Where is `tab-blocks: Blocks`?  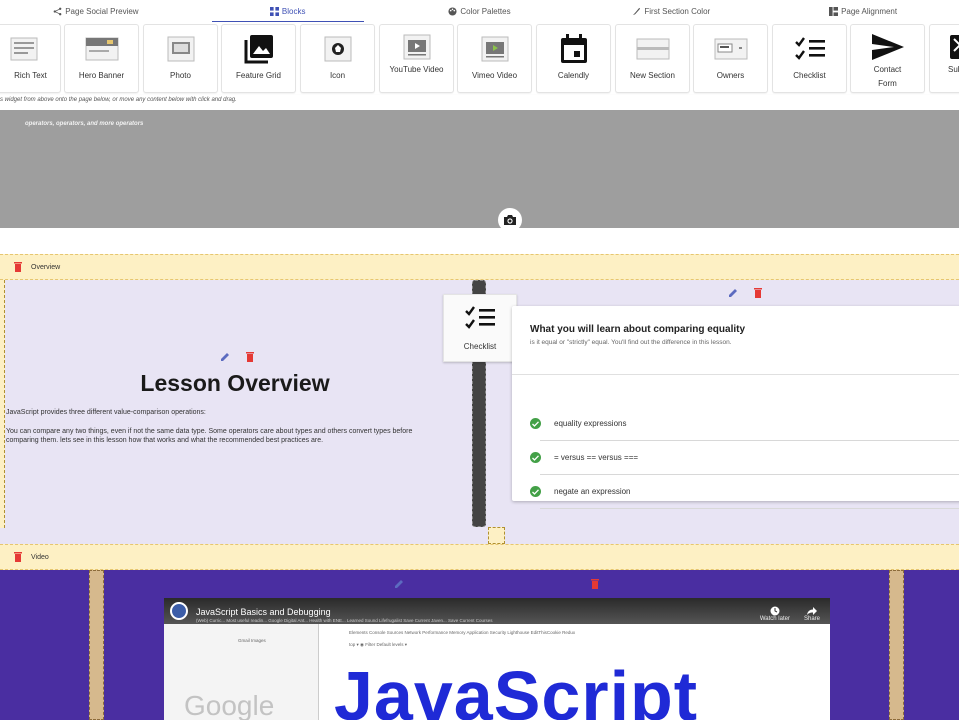 tab-blocks: Blocks is located at coordinates (288, 11).